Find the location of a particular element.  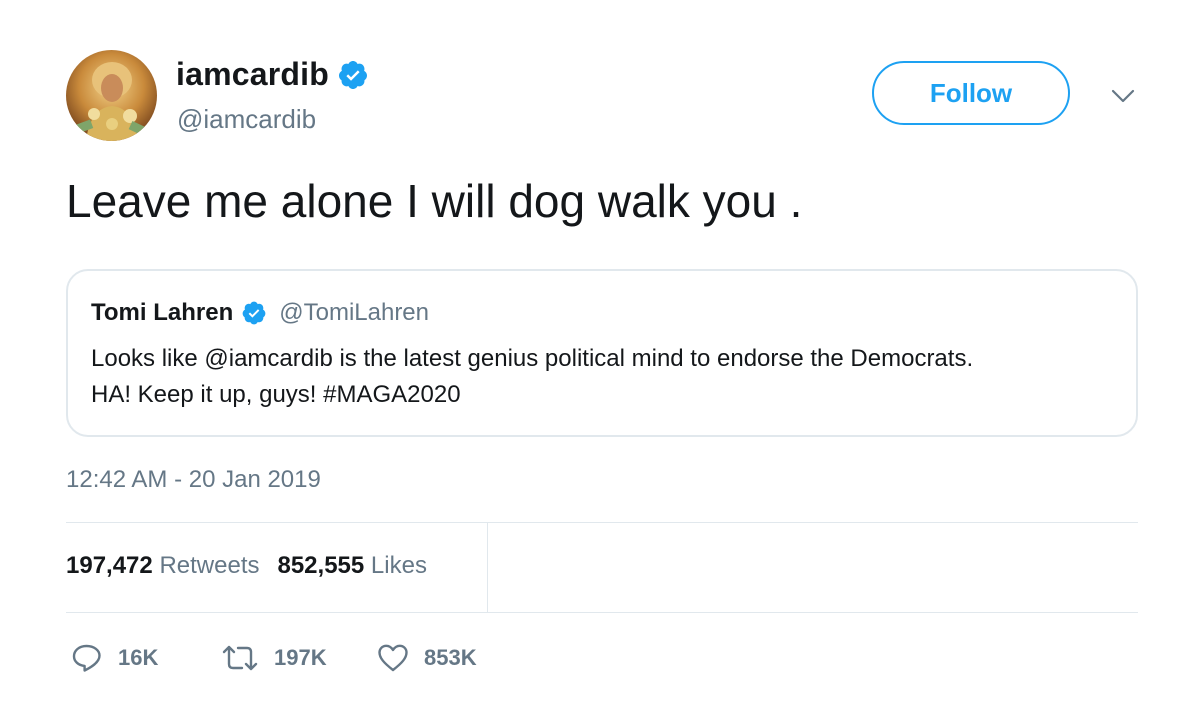

quoted-tweet-header: Tomi Lahren @TomiLahren is located at coordinates (260, 313).